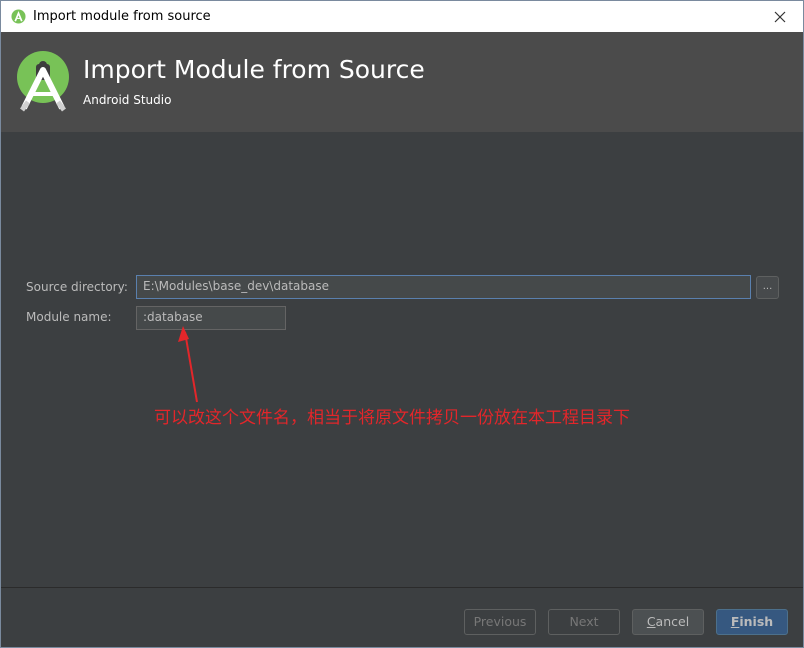 The width and height of the screenshot is (804, 648). Describe the element at coordinates (211, 318) in the screenshot. I see `module-name-field: :database` at that location.